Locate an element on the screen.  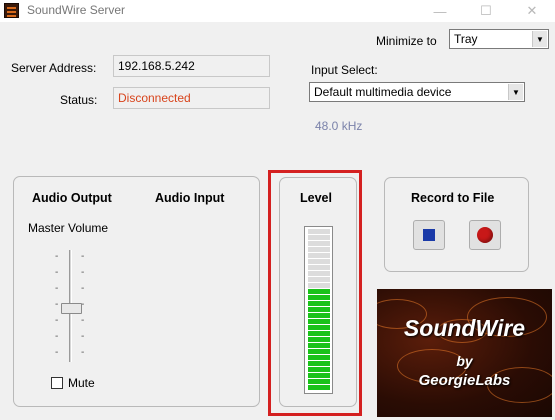
server-address-label: Server Address: is located at coordinates (54, 68).